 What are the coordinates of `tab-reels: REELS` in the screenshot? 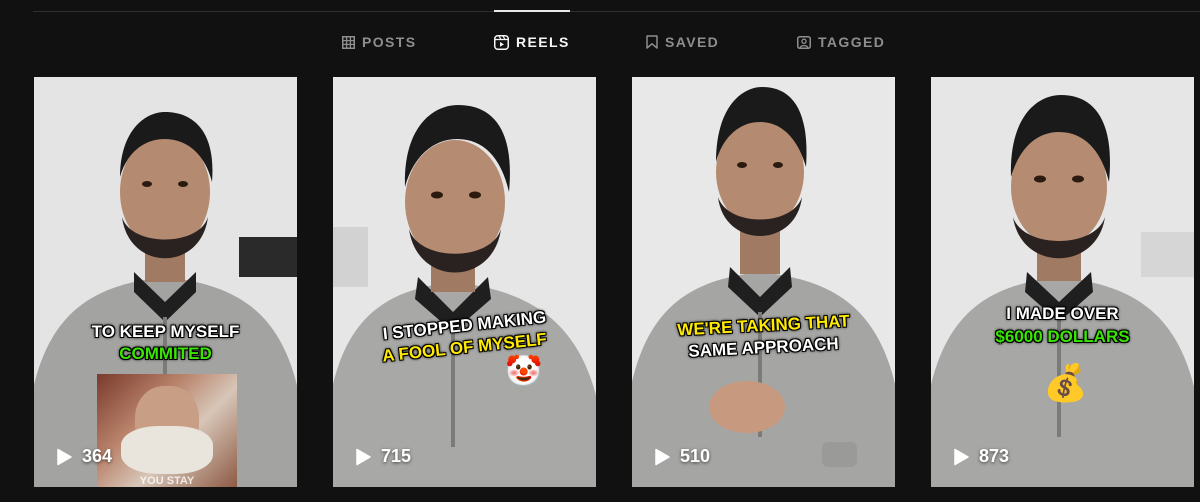 It's located at (532, 42).